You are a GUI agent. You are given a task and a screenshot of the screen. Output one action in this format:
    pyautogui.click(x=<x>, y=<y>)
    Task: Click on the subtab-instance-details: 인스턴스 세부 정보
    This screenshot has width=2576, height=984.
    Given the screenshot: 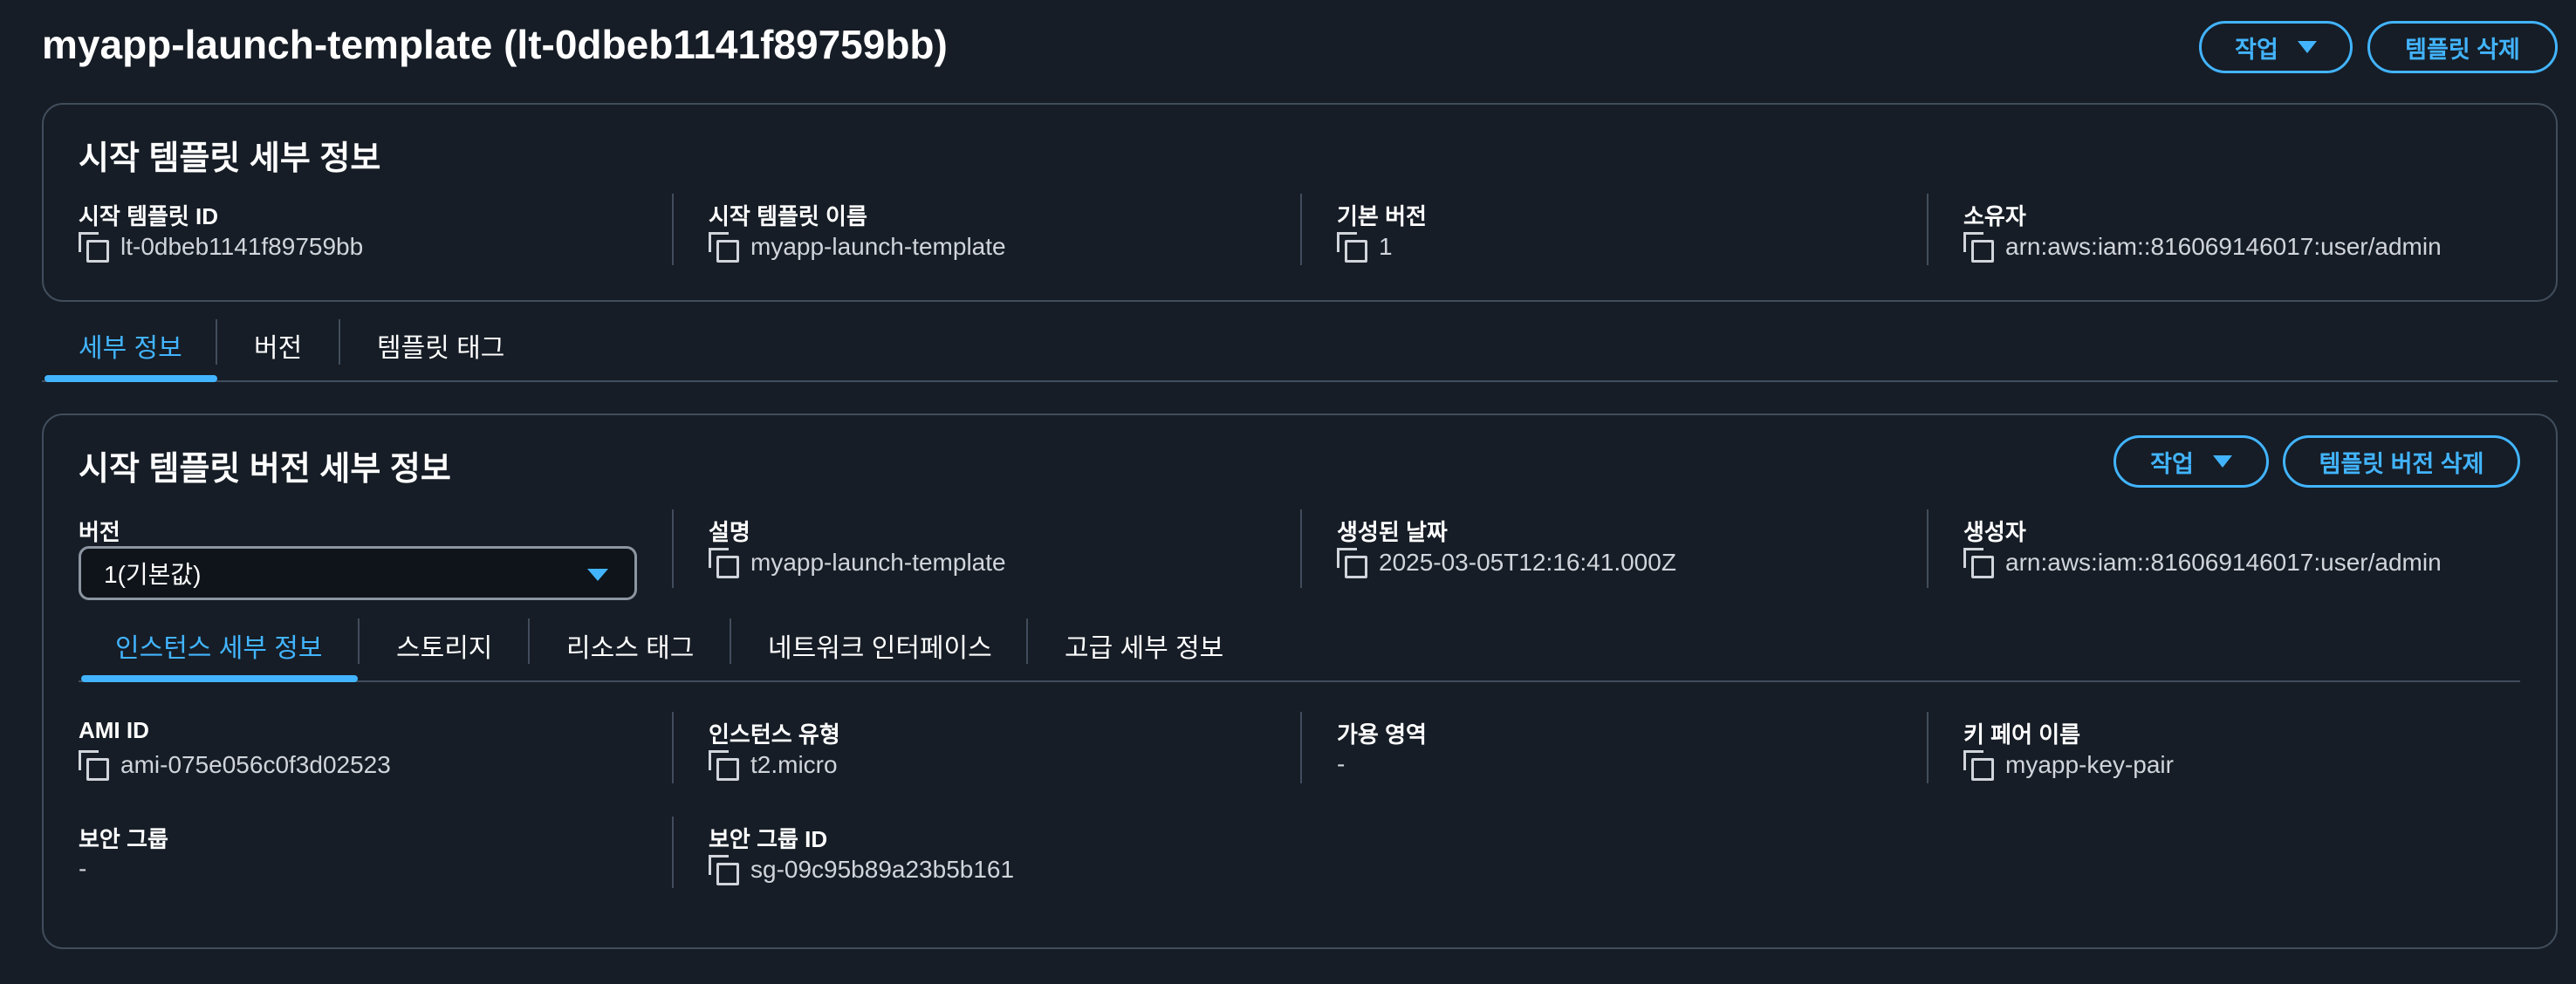 What is the action you would take?
    pyautogui.click(x=219, y=645)
    